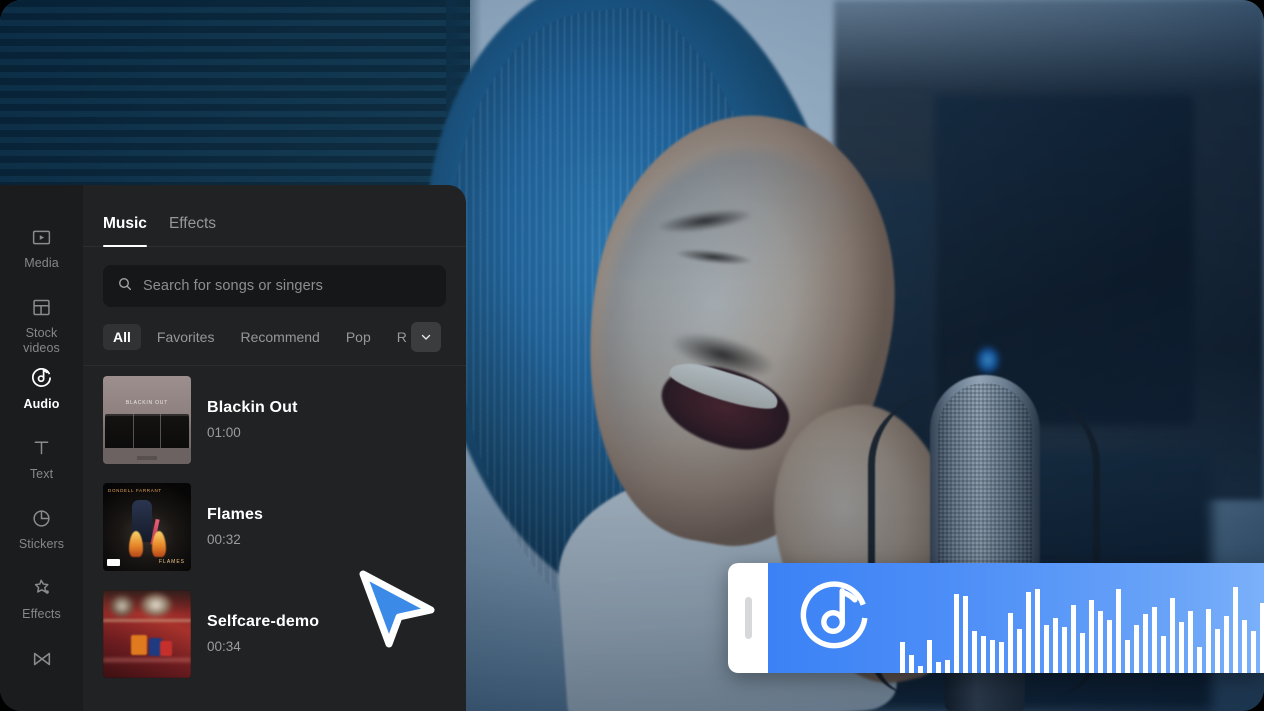 This screenshot has height=711, width=1264. What do you see at coordinates (358, 337) in the screenshot?
I see `category-pop: Pop` at bounding box center [358, 337].